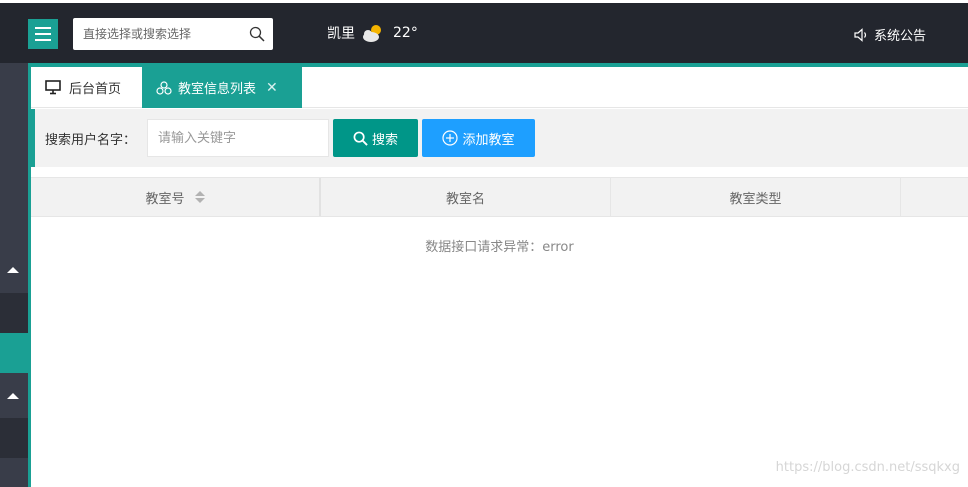 This screenshot has width=968, height=487. I want to click on column-label: 教室号, so click(165, 199).